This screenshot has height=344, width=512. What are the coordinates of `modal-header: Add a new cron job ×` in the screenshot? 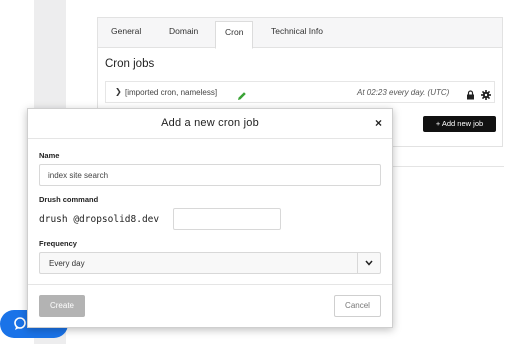 It's located at (210, 124).